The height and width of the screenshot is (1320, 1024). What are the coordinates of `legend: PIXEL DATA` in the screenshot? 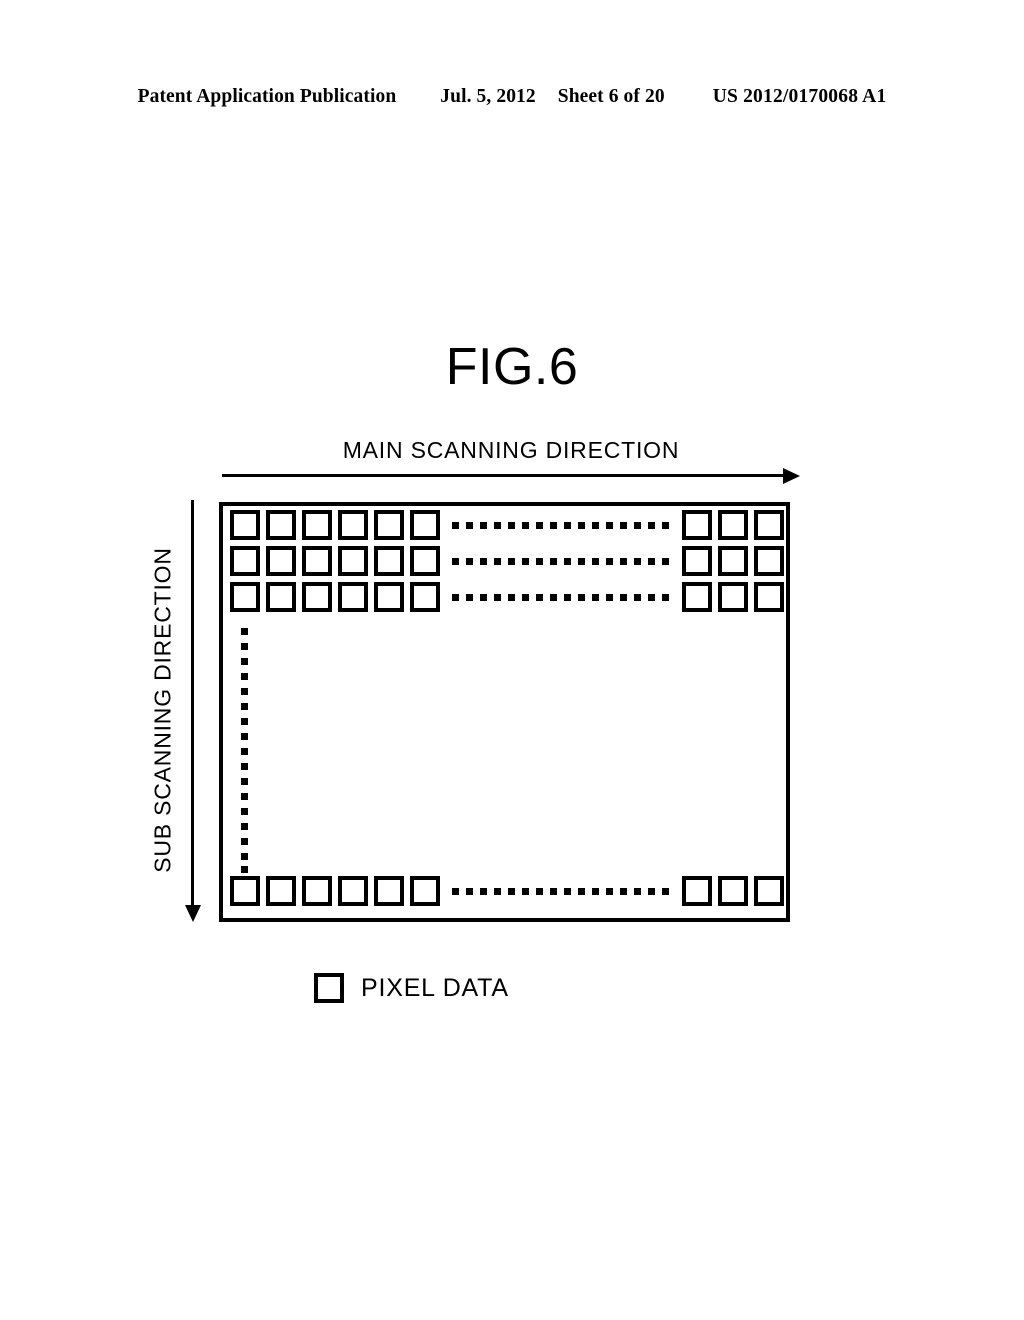 It's located at (411, 988).